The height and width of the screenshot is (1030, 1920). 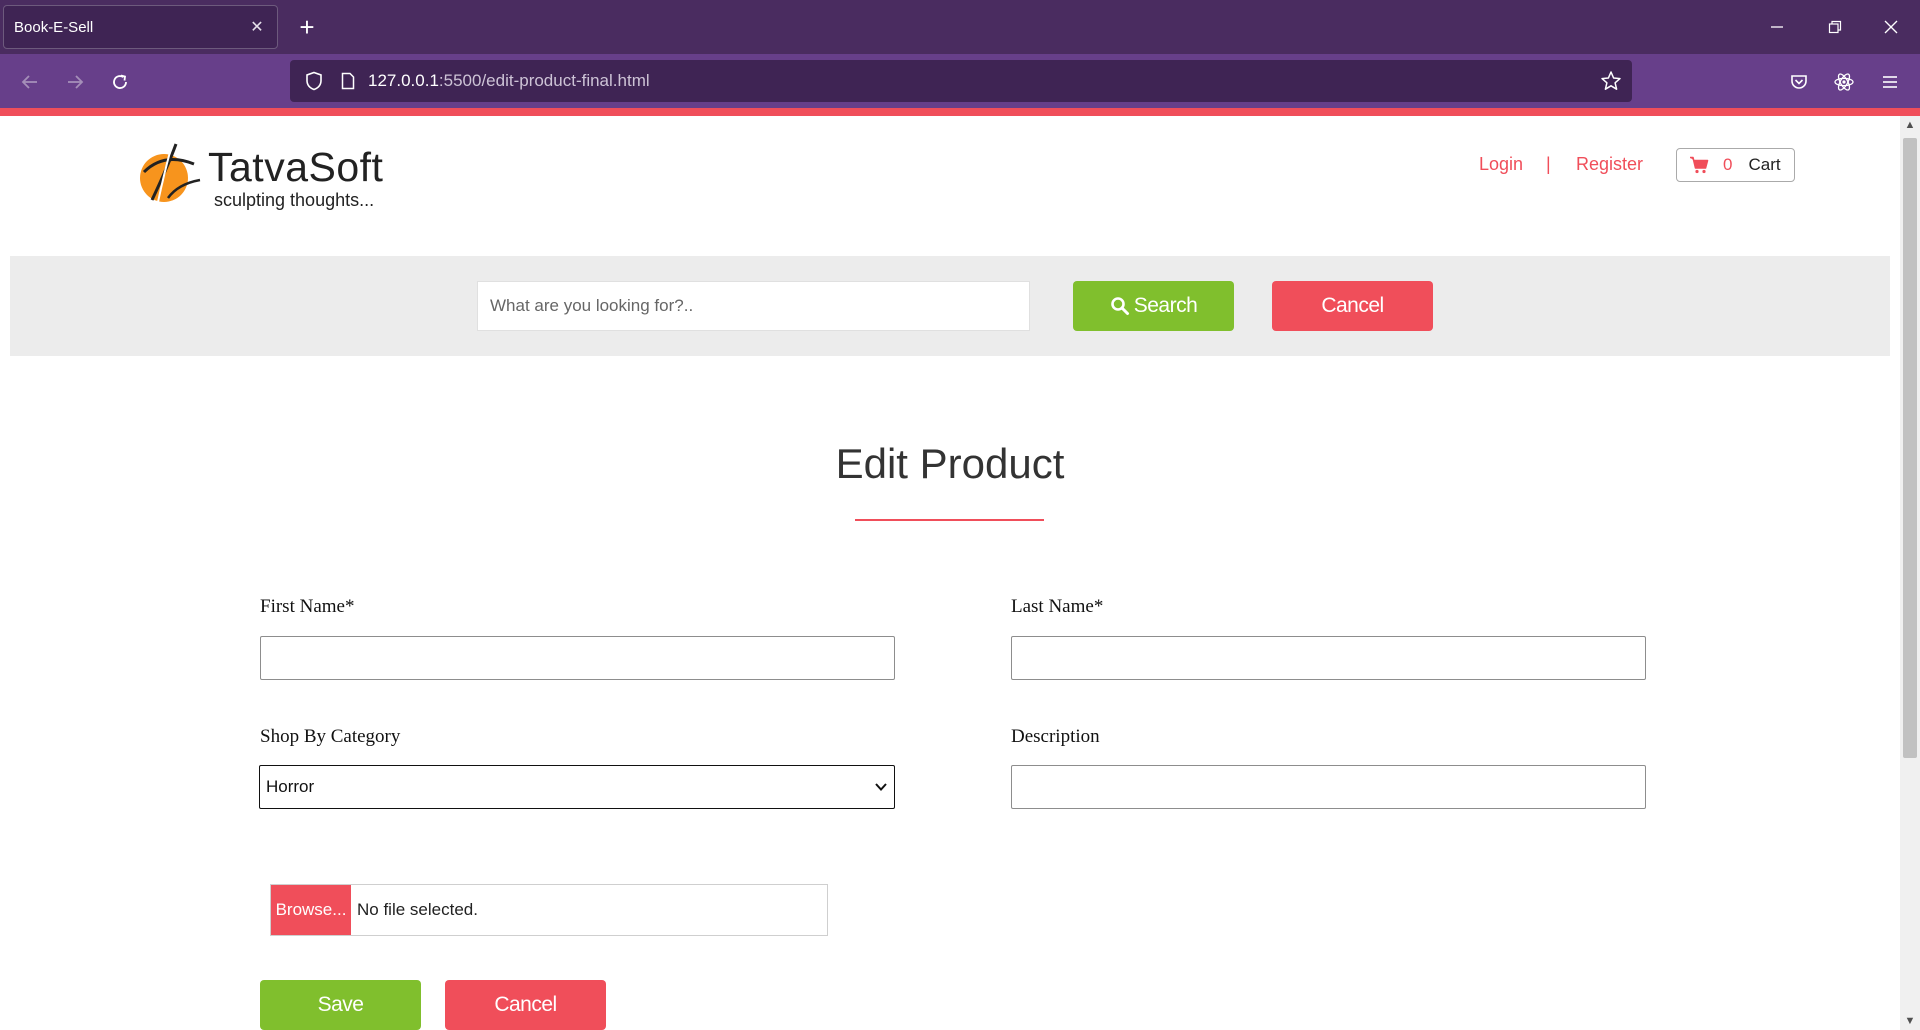 What do you see at coordinates (949, 520) in the screenshot?
I see `title-underline` at bounding box center [949, 520].